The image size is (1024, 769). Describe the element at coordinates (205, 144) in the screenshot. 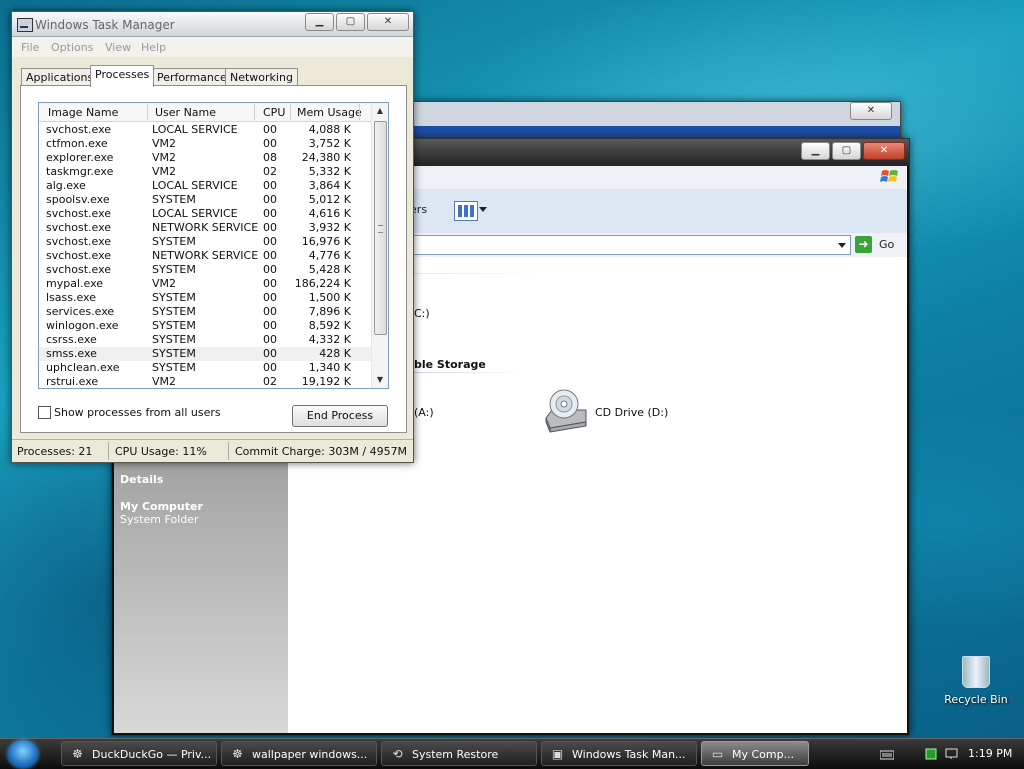

I see `process-row: ctfmon.exe VM2 00 3,752 K` at that location.